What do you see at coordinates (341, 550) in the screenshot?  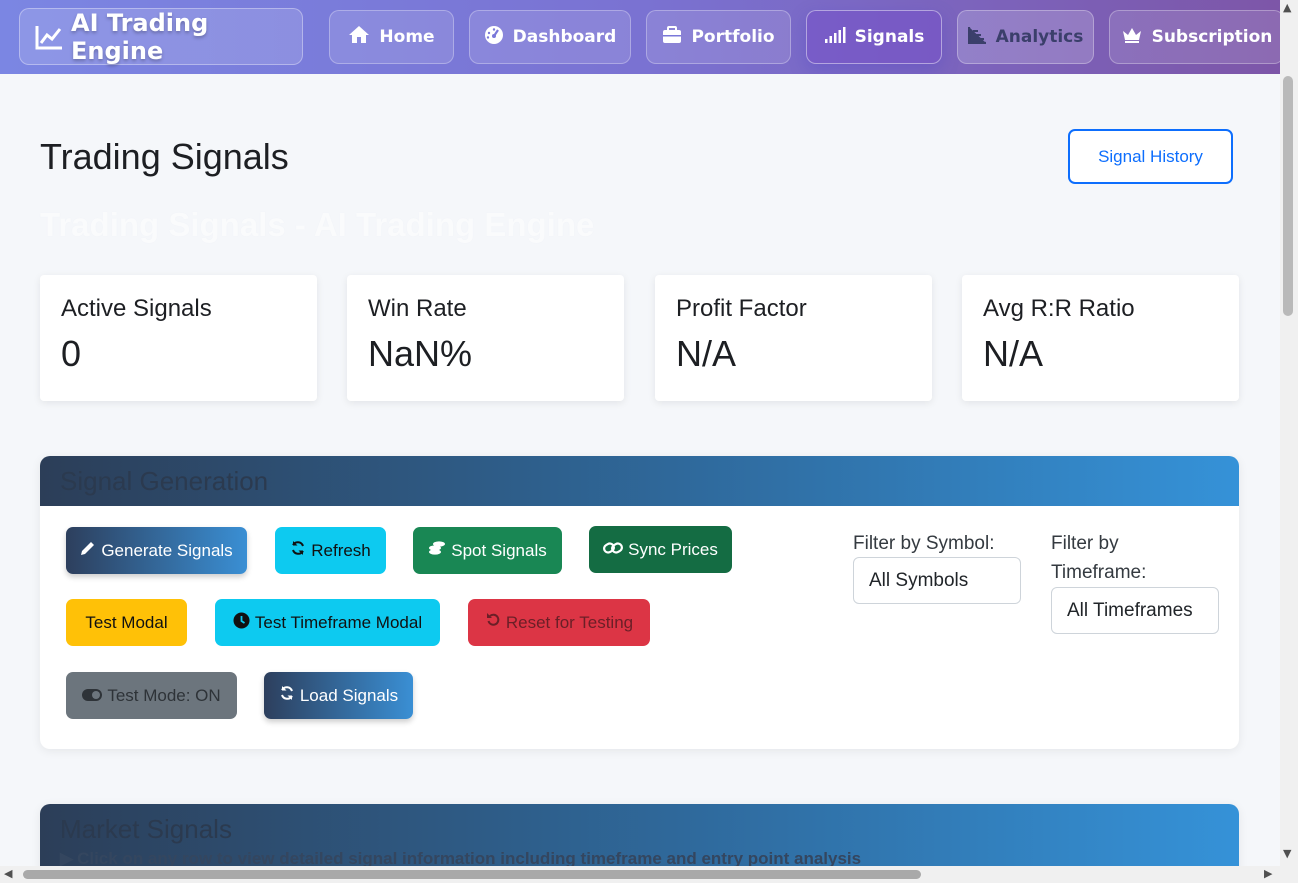 I see `refresh-label: Refresh` at bounding box center [341, 550].